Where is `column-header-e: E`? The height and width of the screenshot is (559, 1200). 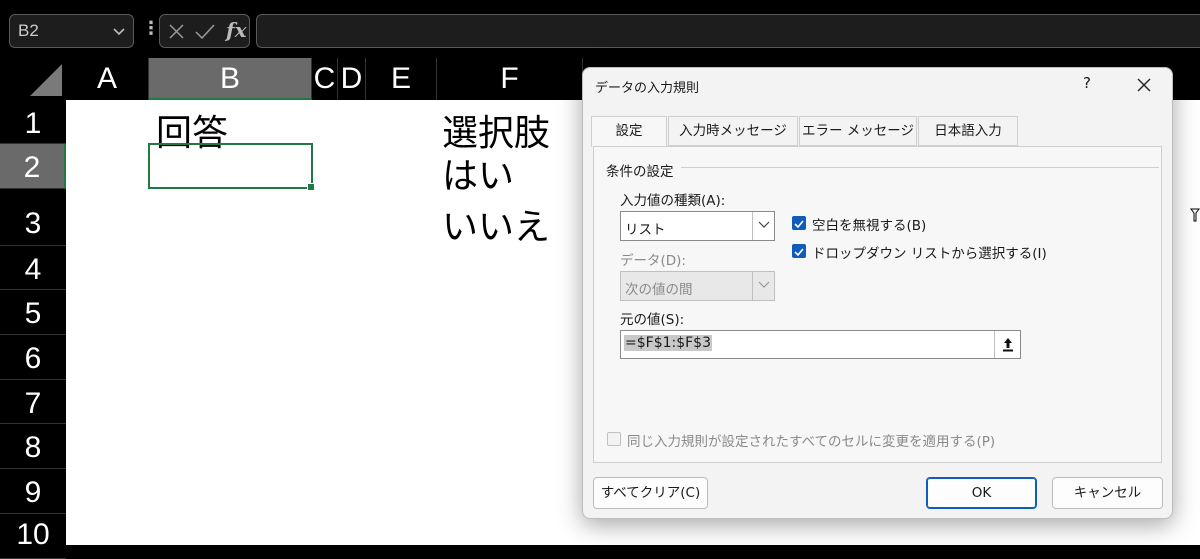
column-header-e: E is located at coordinates (401, 79).